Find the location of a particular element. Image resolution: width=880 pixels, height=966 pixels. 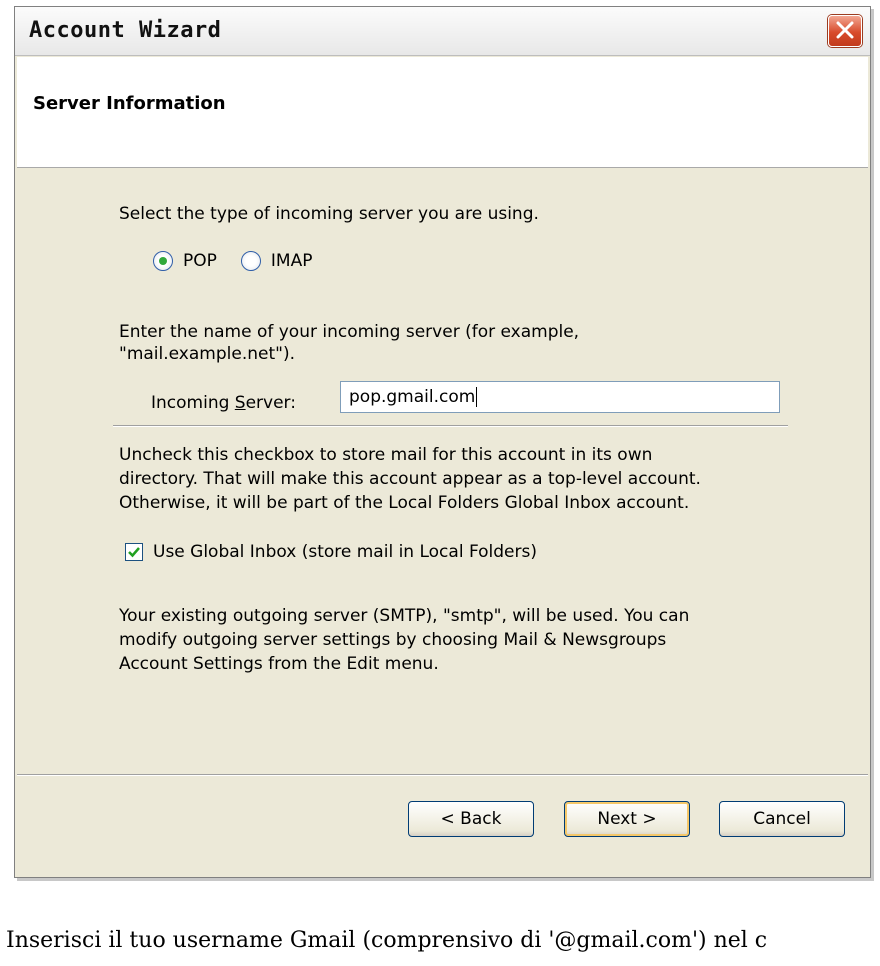

pop-radio-label: POP is located at coordinates (200, 261).